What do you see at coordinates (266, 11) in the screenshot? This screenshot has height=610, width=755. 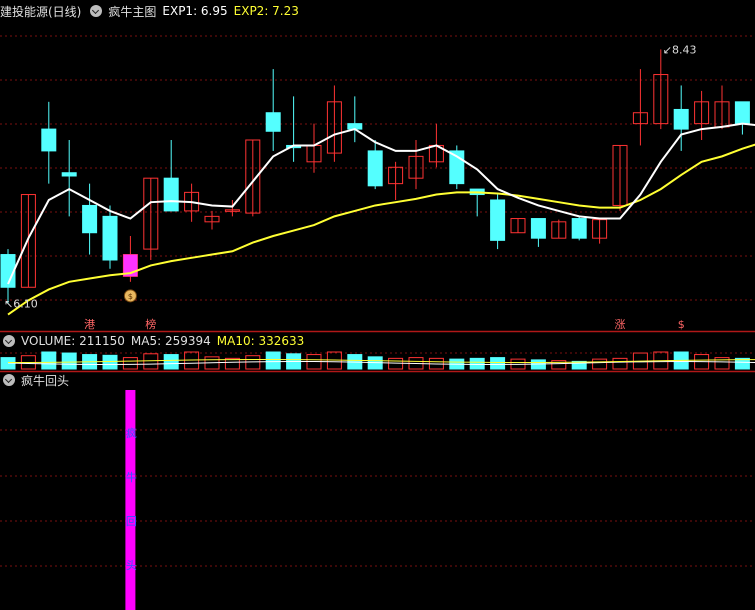 I see `exp2-value: EXP2: 7.23` at bounding box center [266, 11].